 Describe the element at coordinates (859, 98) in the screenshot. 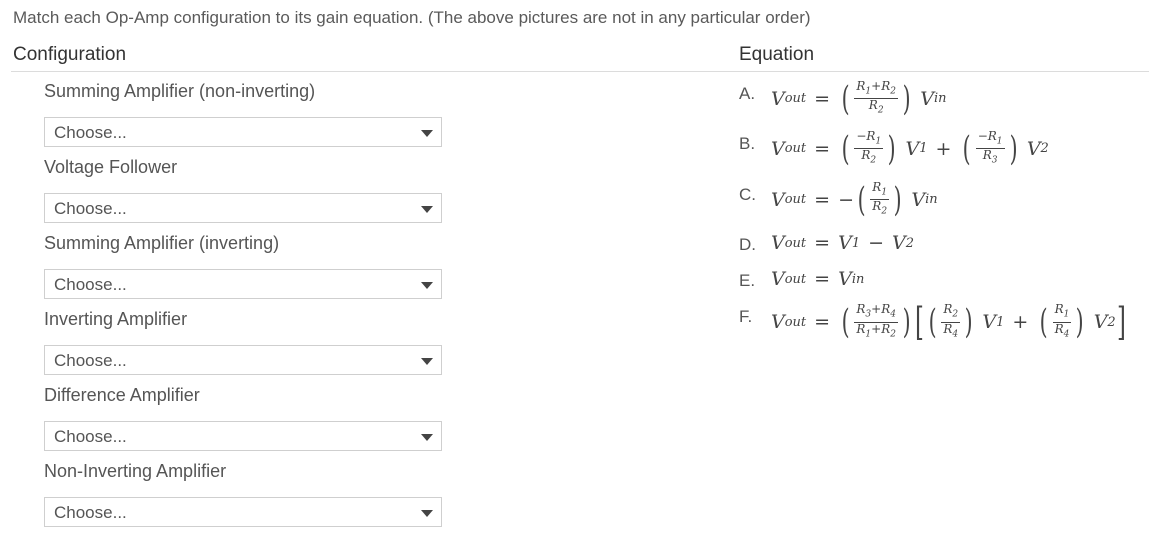

I see `equation-a-formula: Vout = ( R1+R2 R2 ) Vin` at that location.